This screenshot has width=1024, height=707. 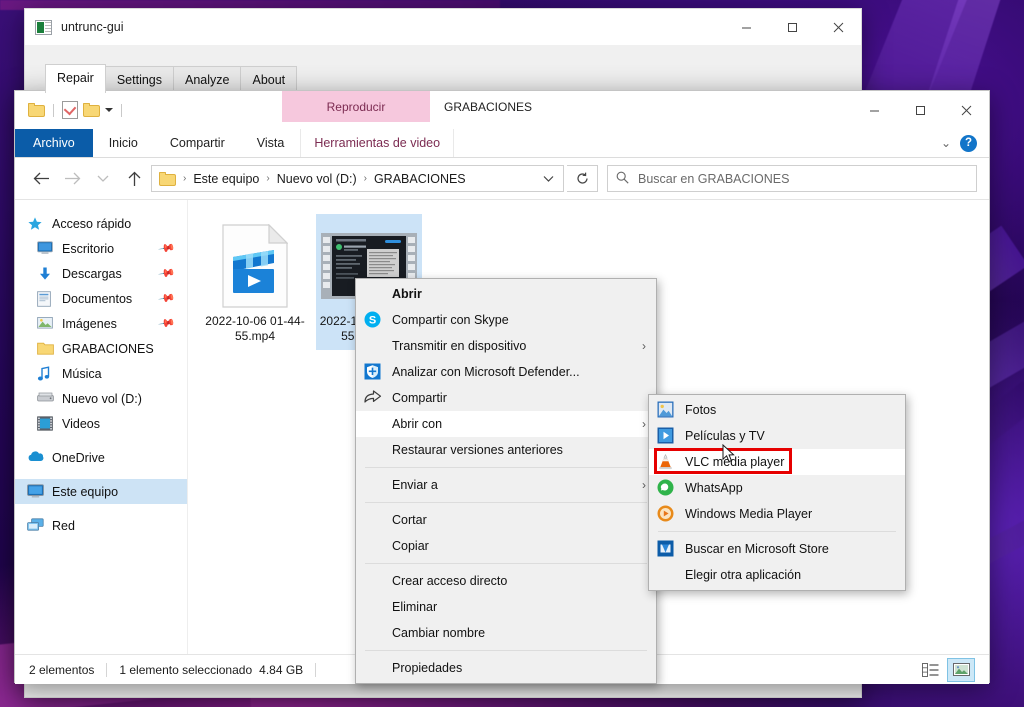 I want to click on sidebar-item-este-equipo: Este equipo, so click(x=101, y=491).